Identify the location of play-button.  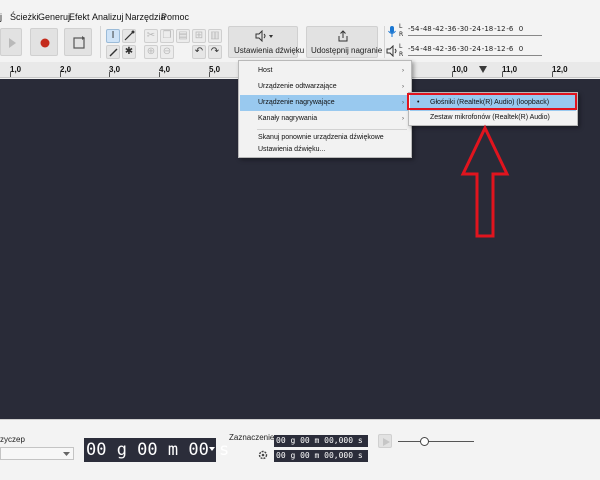
(11, 42).